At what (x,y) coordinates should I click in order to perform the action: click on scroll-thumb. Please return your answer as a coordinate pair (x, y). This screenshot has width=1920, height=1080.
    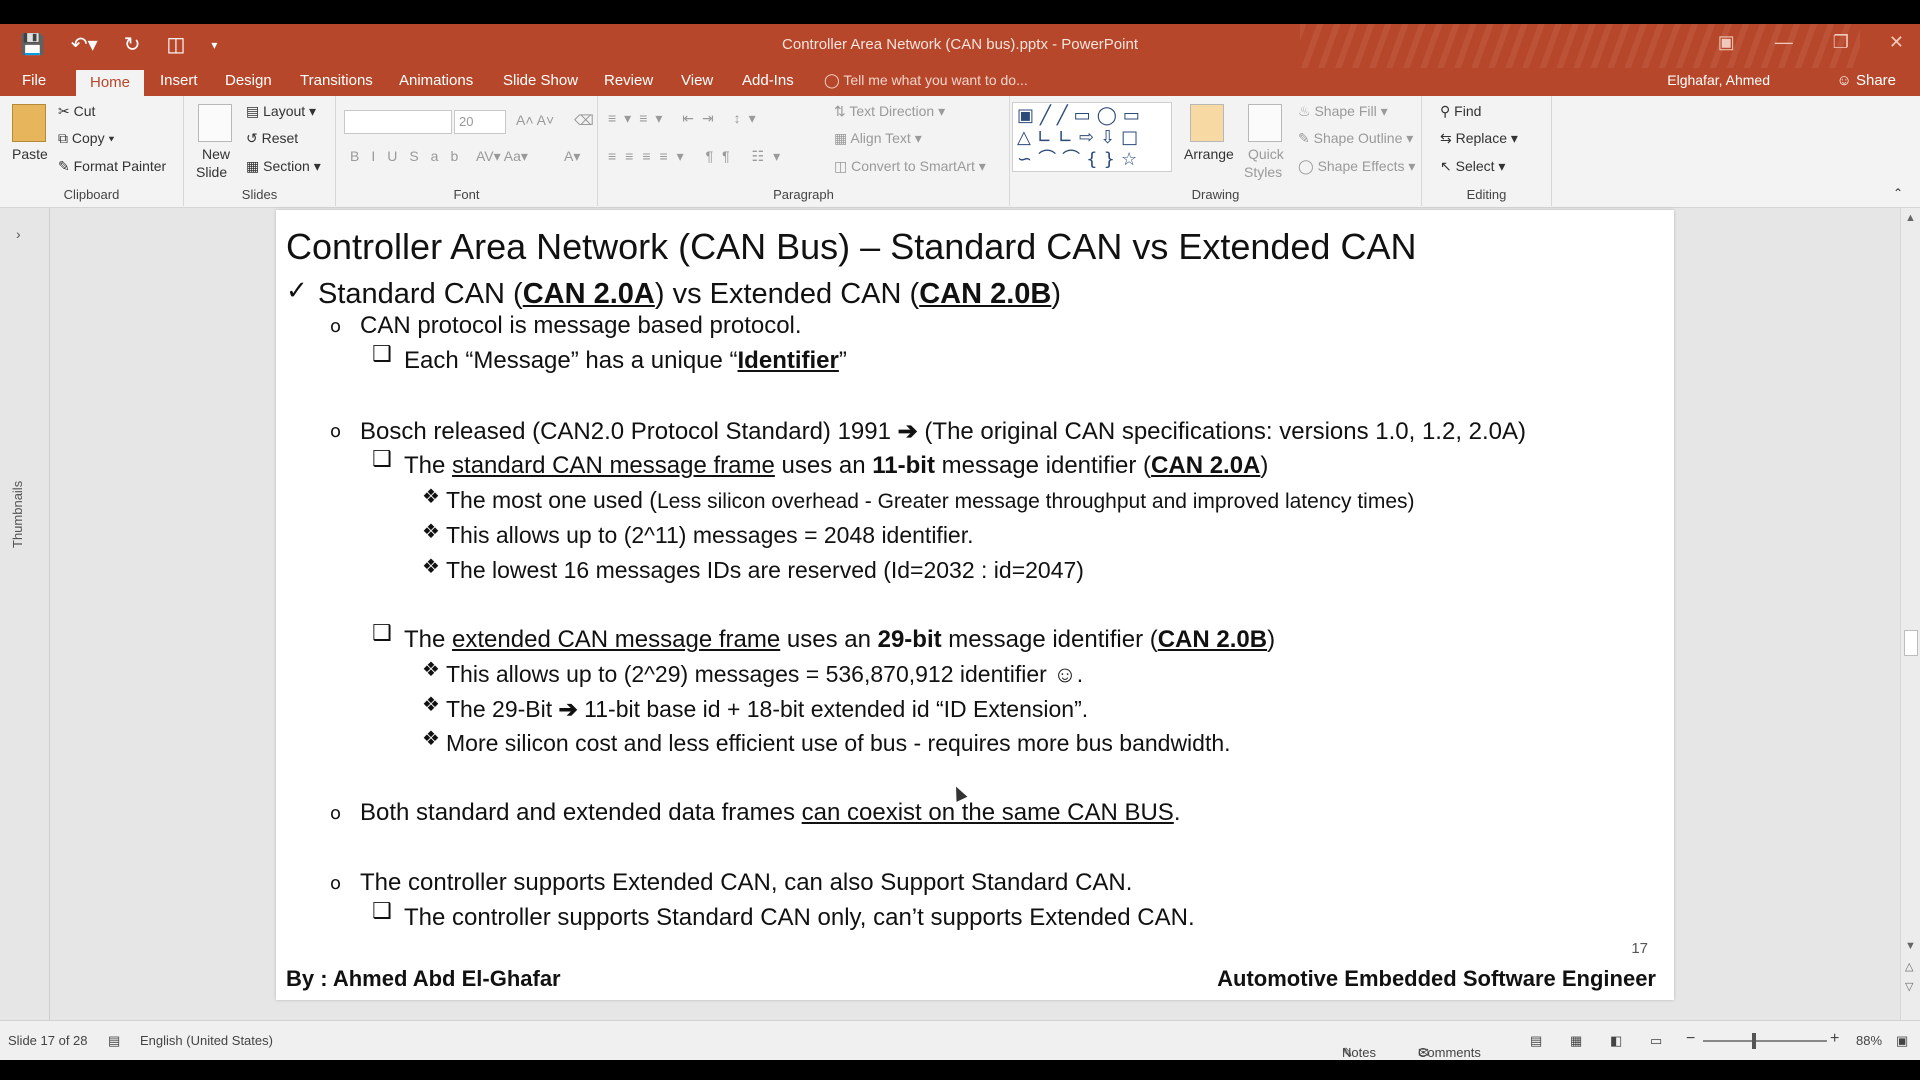
    Looking at the image, I should click on (1911, 643).